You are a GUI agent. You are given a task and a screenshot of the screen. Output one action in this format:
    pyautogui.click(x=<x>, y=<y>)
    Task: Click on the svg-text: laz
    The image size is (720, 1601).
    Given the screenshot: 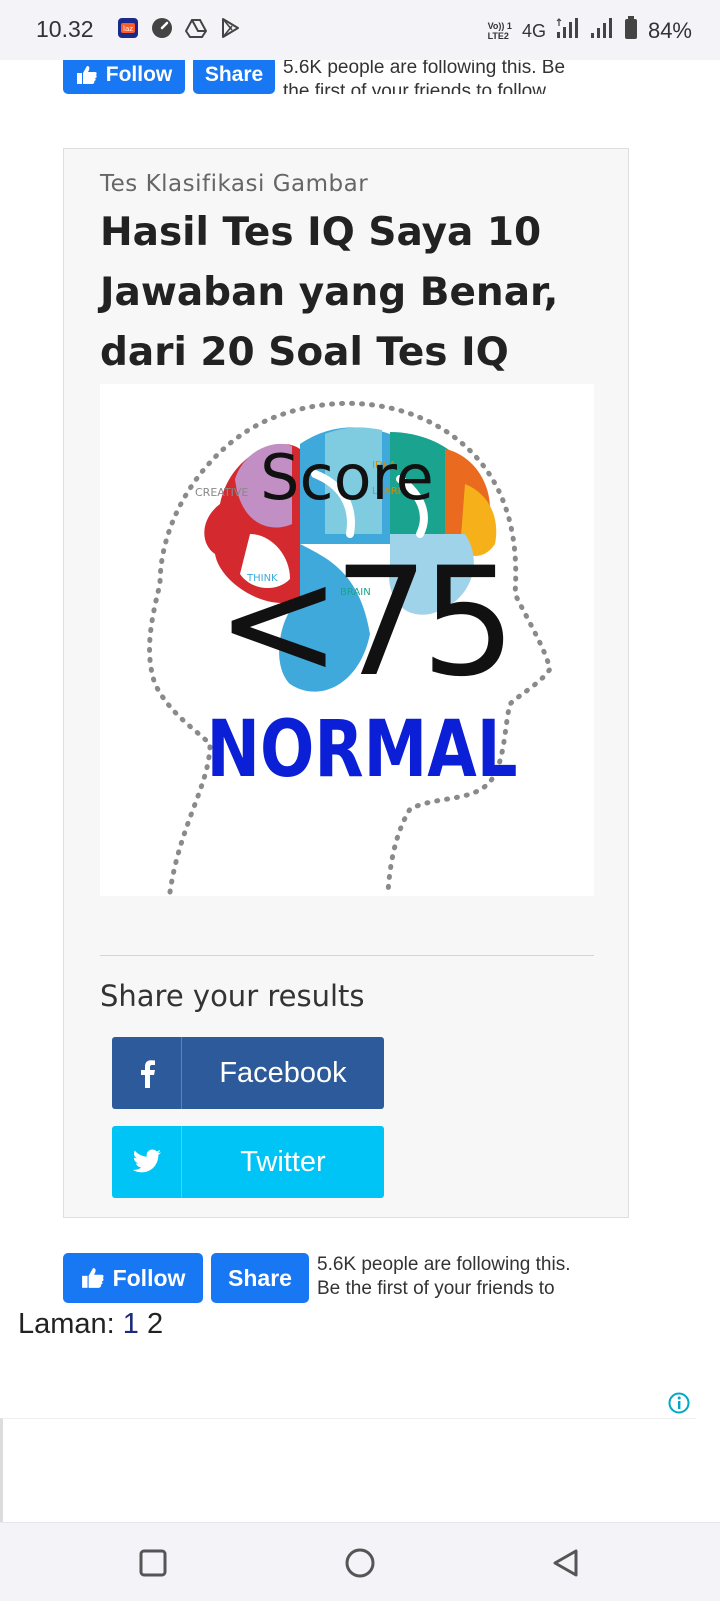 What is the action you would take?
    pyautogui.click(x=128, y=29)
    